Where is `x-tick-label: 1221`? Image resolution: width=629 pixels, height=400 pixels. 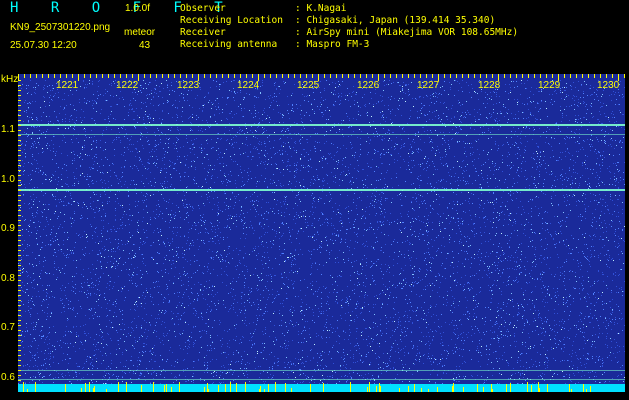 x-tick-label: 1221 is located at coordinates (67, 85).